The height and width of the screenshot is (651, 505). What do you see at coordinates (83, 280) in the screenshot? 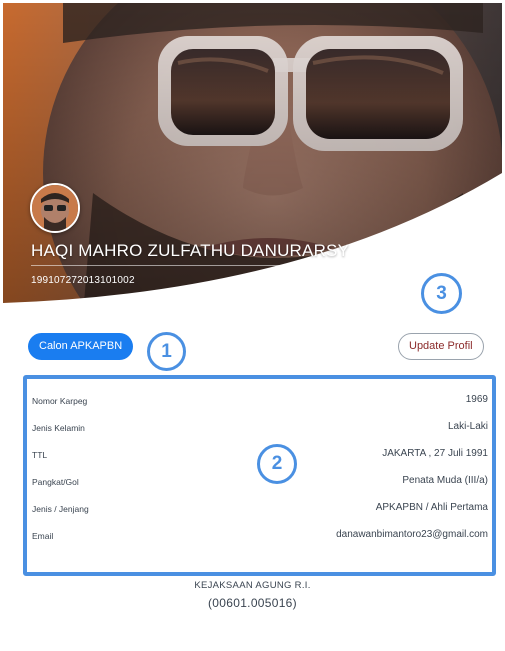
I see `profile-nip: 199107272013101002` at bounding box center [83, 280].